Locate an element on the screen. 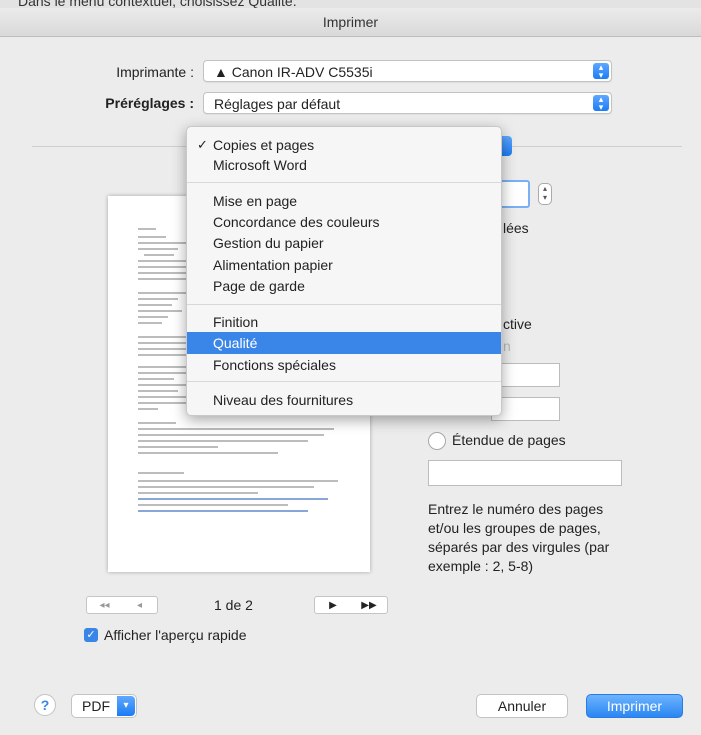  checkmark-icon: ✓ is located at coordinates (202, 144).